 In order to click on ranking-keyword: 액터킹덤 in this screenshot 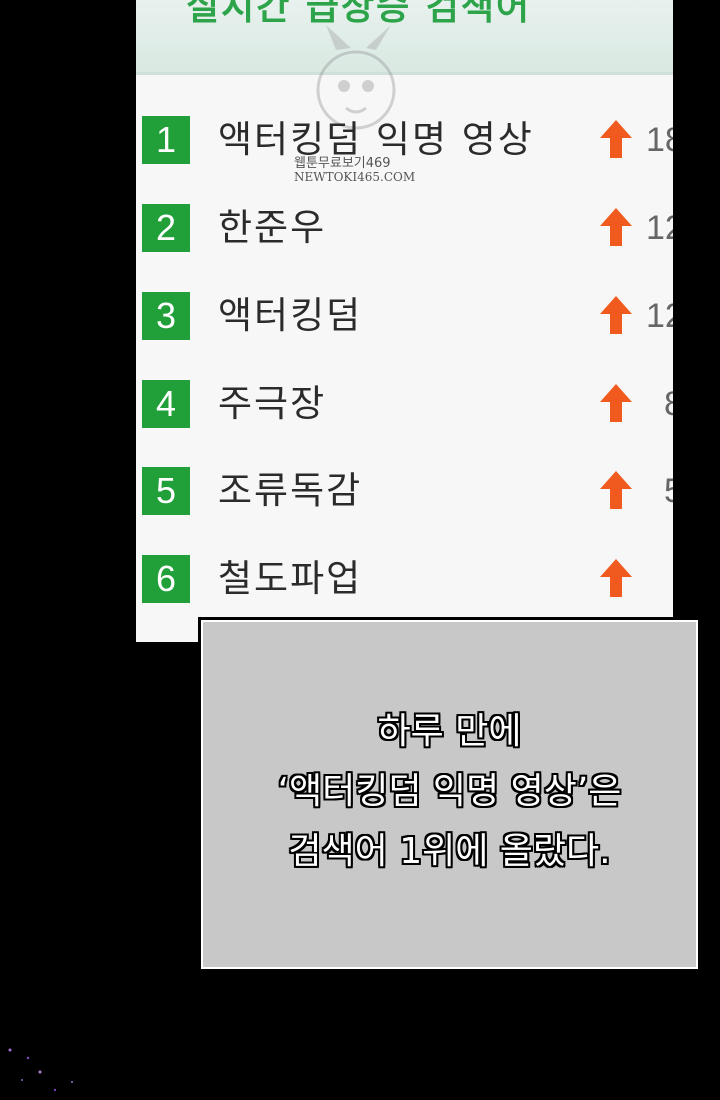, I will do `click(290, 316)`.